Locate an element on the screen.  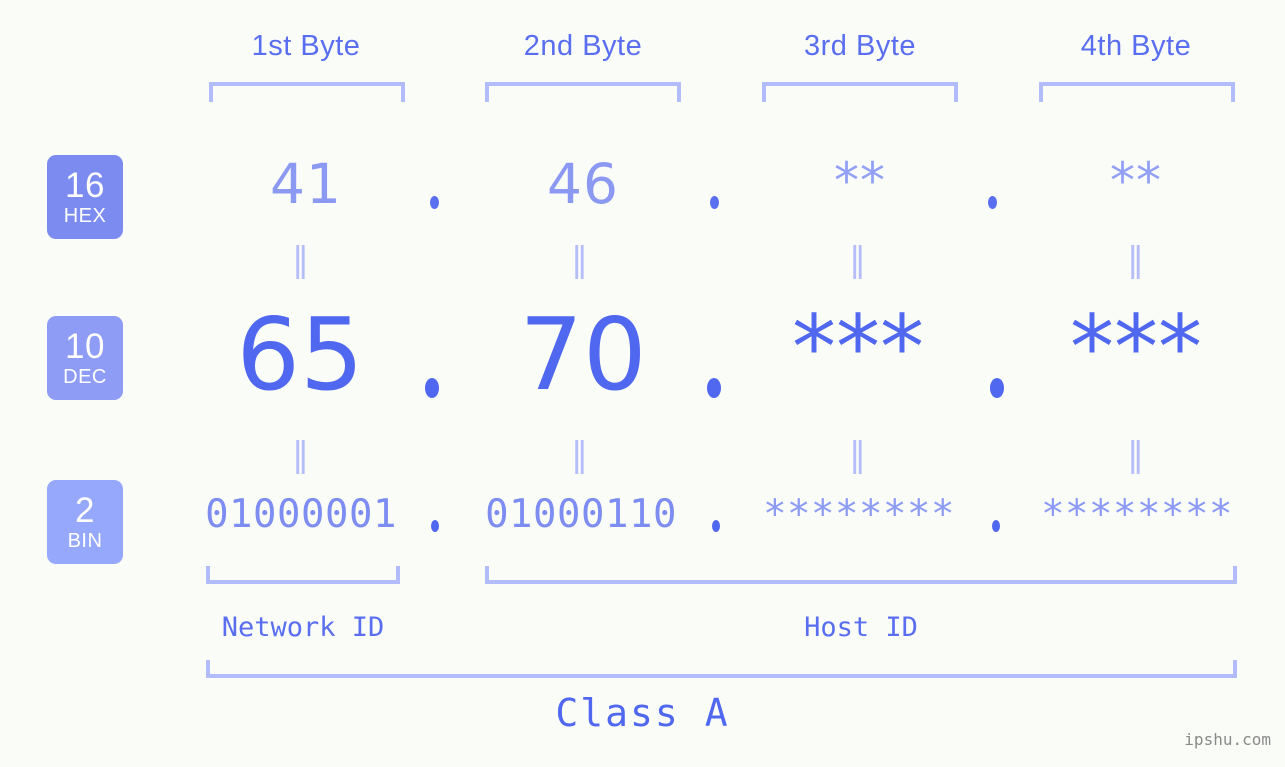
bin-byte-3: ******** is located at coordinates (859, 514).